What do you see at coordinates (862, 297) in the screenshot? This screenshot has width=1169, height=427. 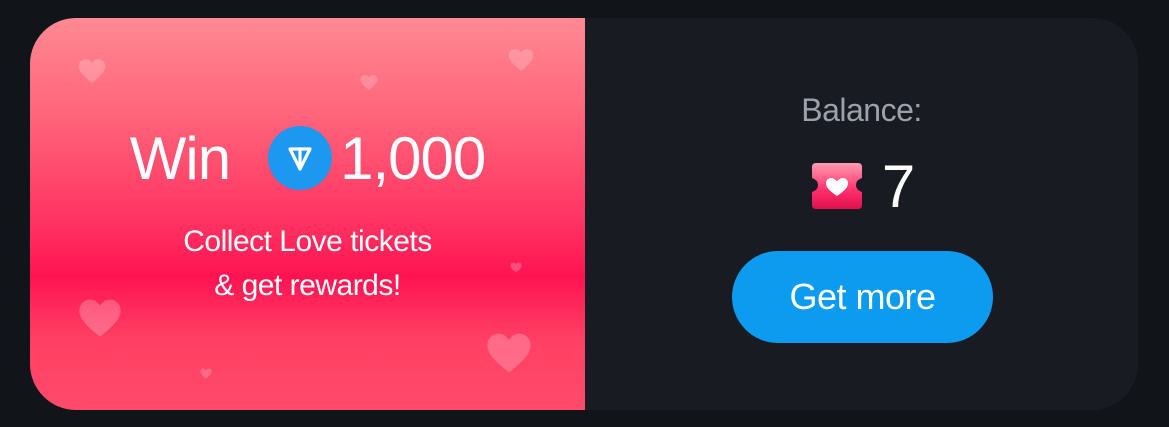 I see `get-more-button: Get more` at bounding box center [862, 297].